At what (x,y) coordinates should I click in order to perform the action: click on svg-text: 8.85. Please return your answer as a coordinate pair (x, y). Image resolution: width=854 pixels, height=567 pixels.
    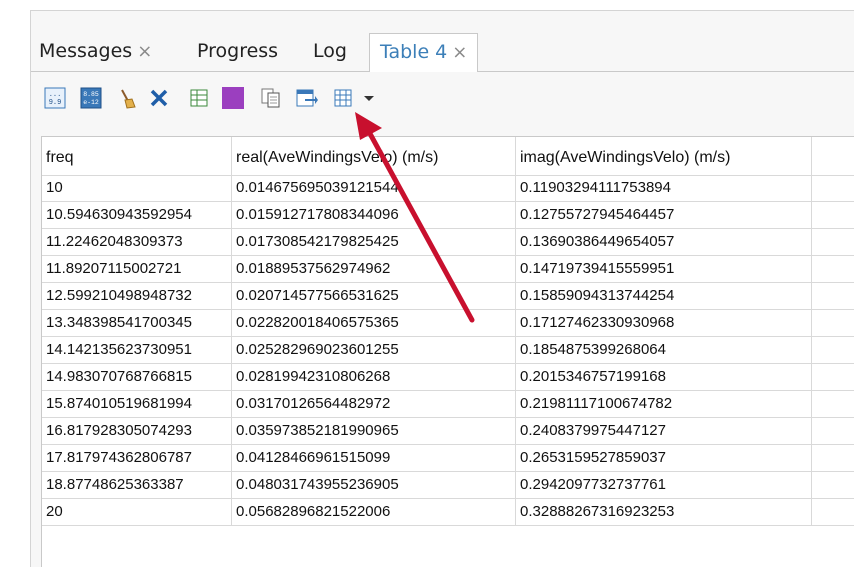
    Looking at the image, I should click on (91, 94).